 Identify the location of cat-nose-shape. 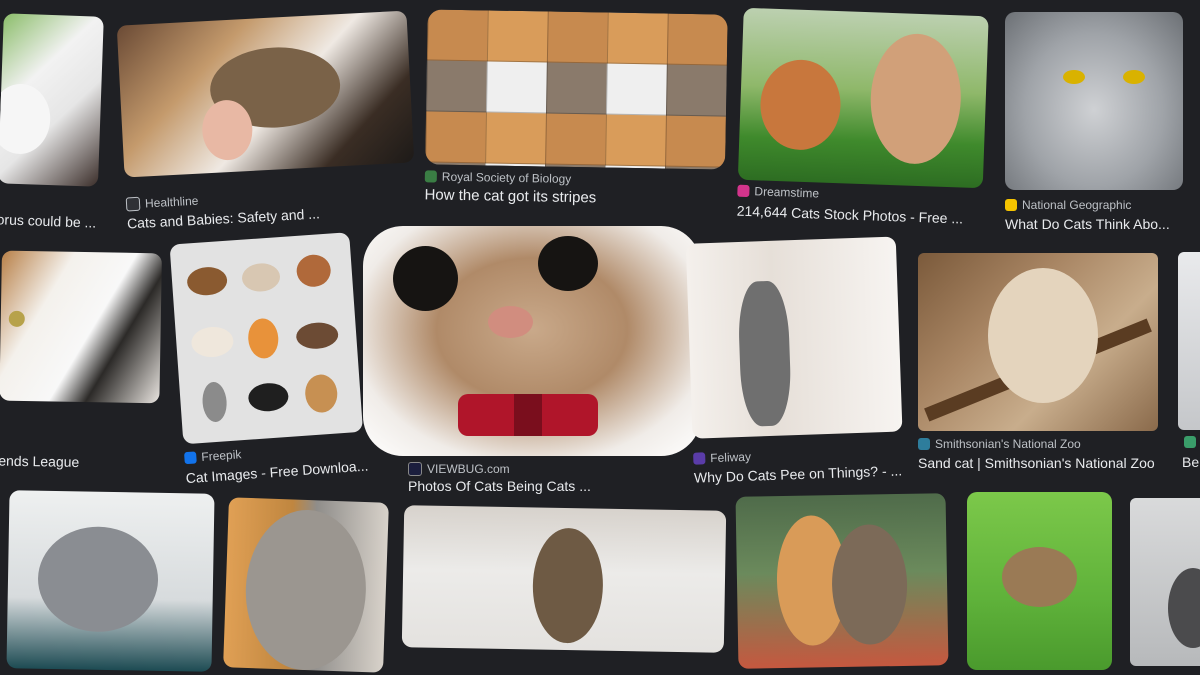
(510, 322).